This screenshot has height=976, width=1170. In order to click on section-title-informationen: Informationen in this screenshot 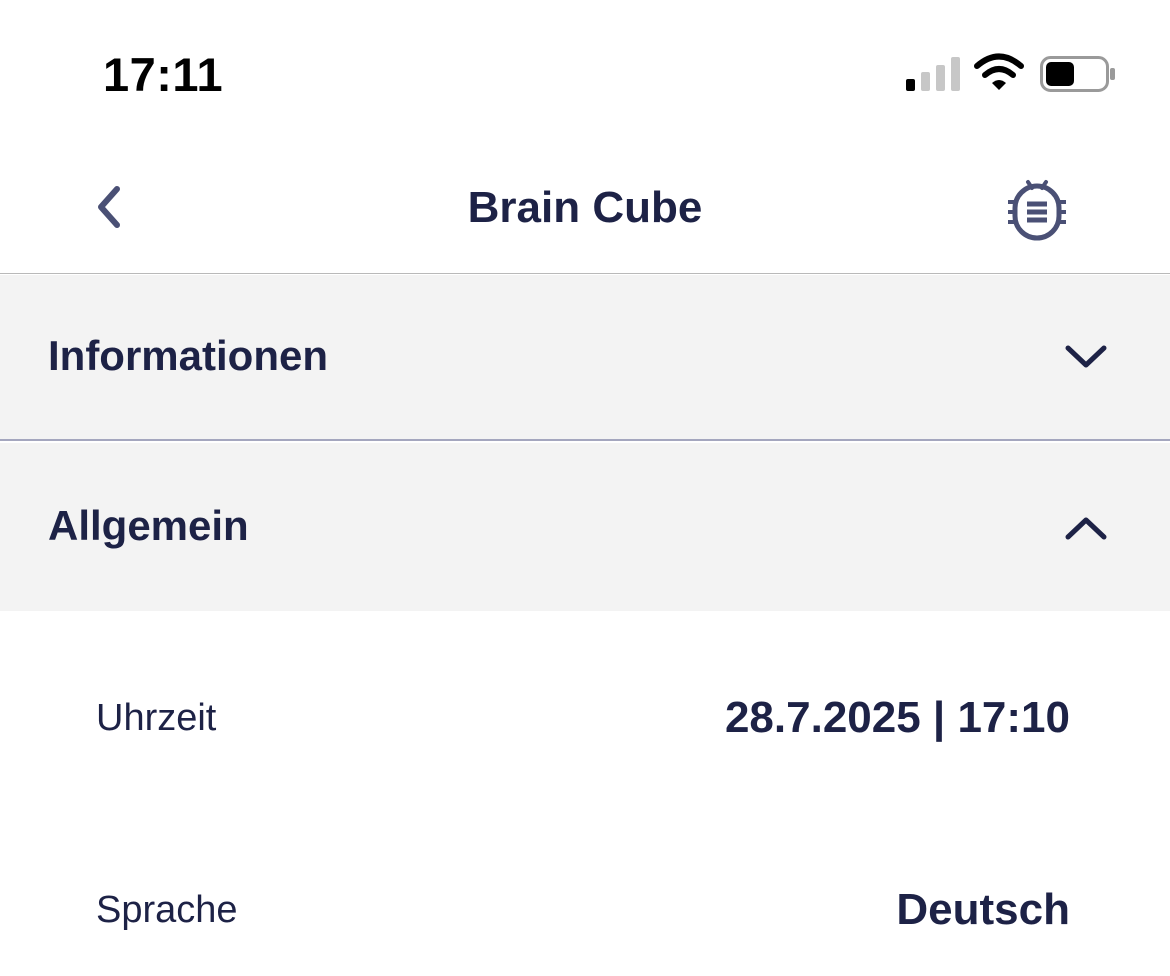, I will do `click(188, 355)`.